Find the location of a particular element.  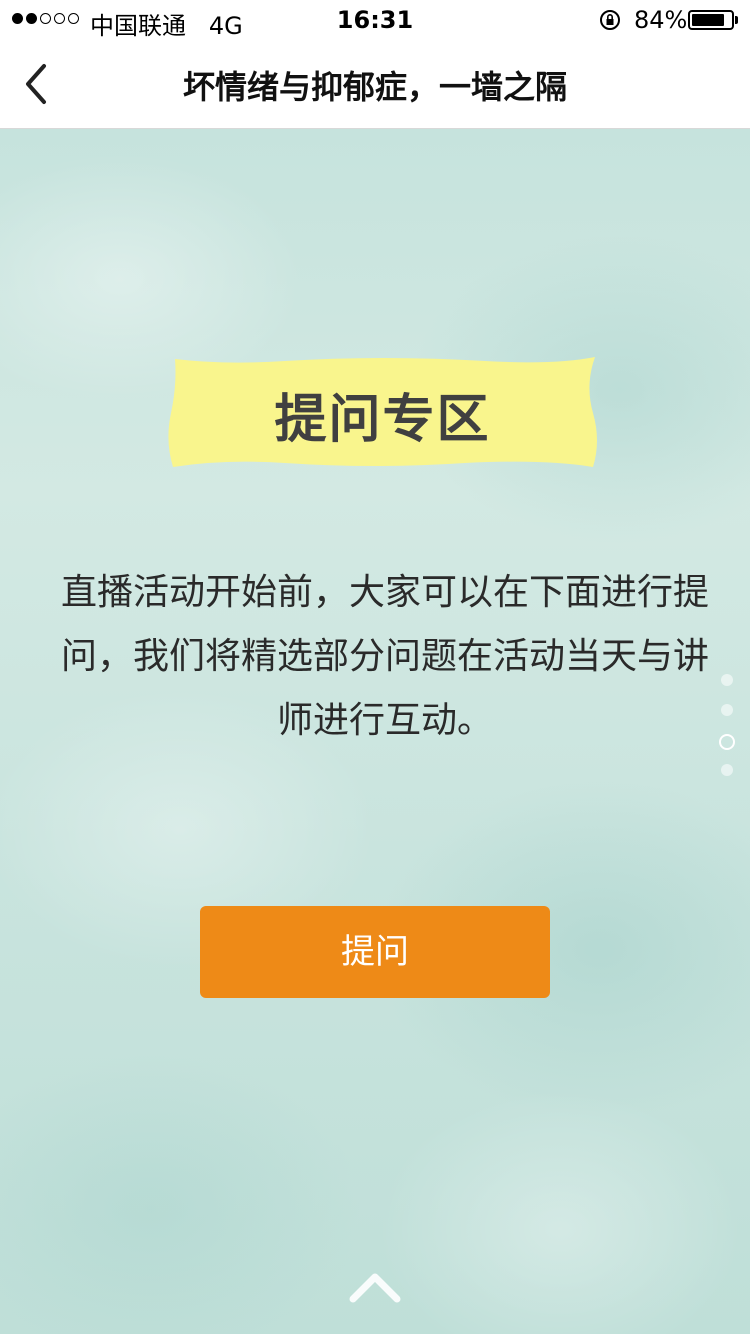

battery-fill is located at coordinates (708, 20).